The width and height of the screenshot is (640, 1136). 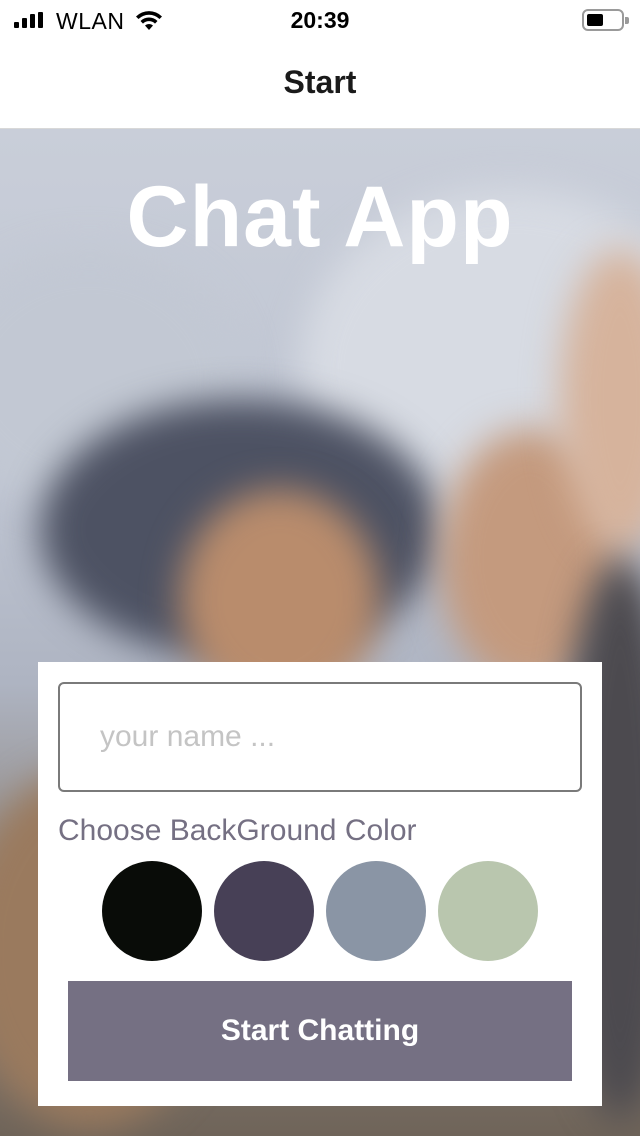 I want to click on color-swatch-purple, so click(x=264, y=911).